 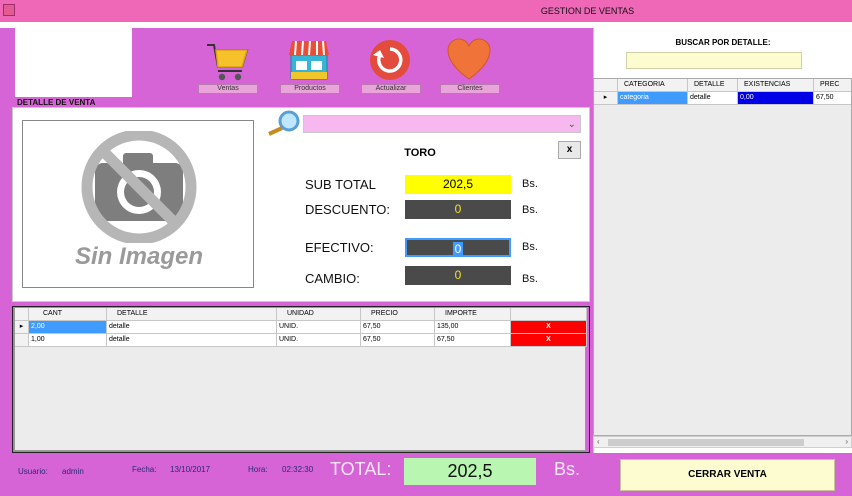 I want to click on cell-cant: 2,00, so click(x=68, y=327).